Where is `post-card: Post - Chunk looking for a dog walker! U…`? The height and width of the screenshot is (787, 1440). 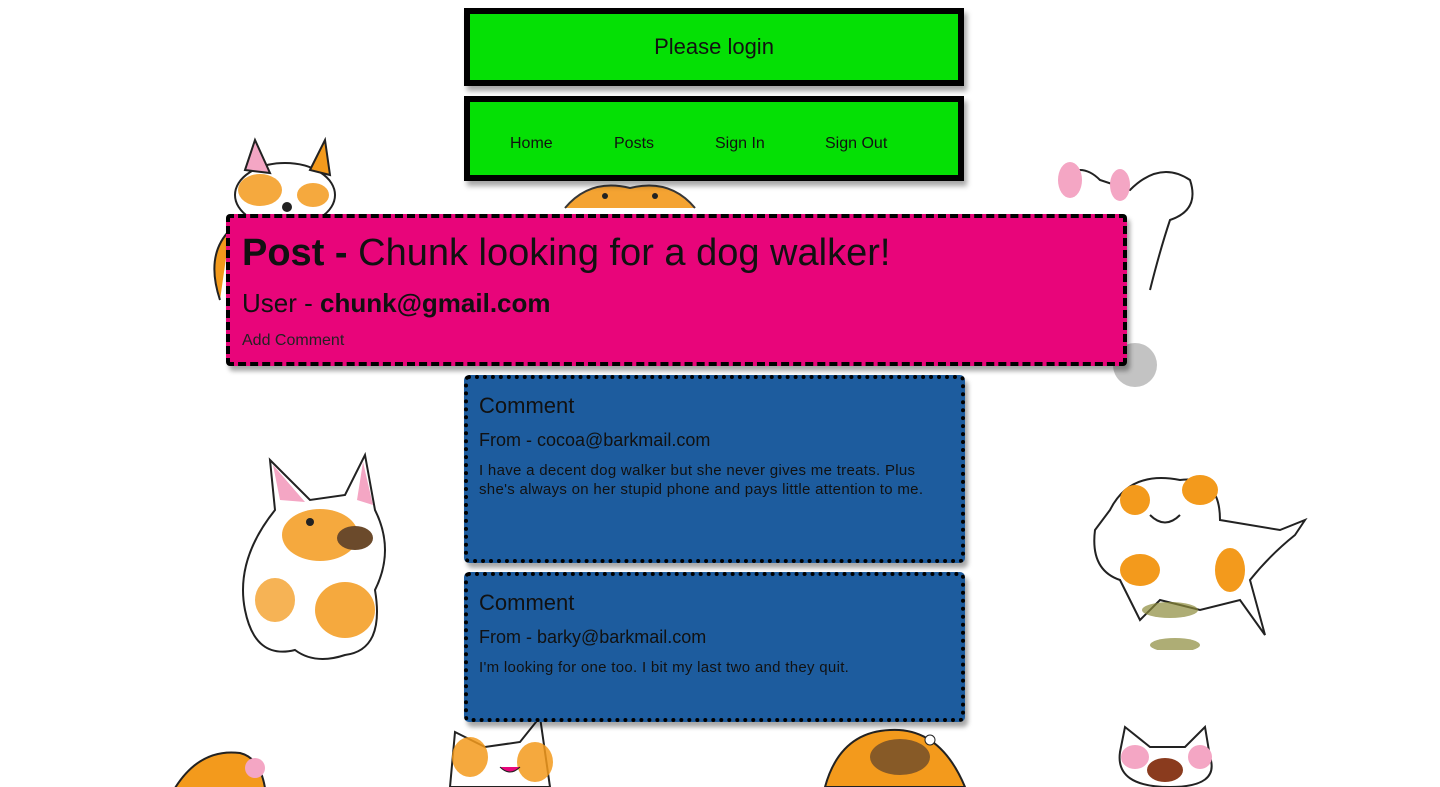 post-card: Post - Chunk looking for a dog walker! U… is located at coordinates (676, 290).